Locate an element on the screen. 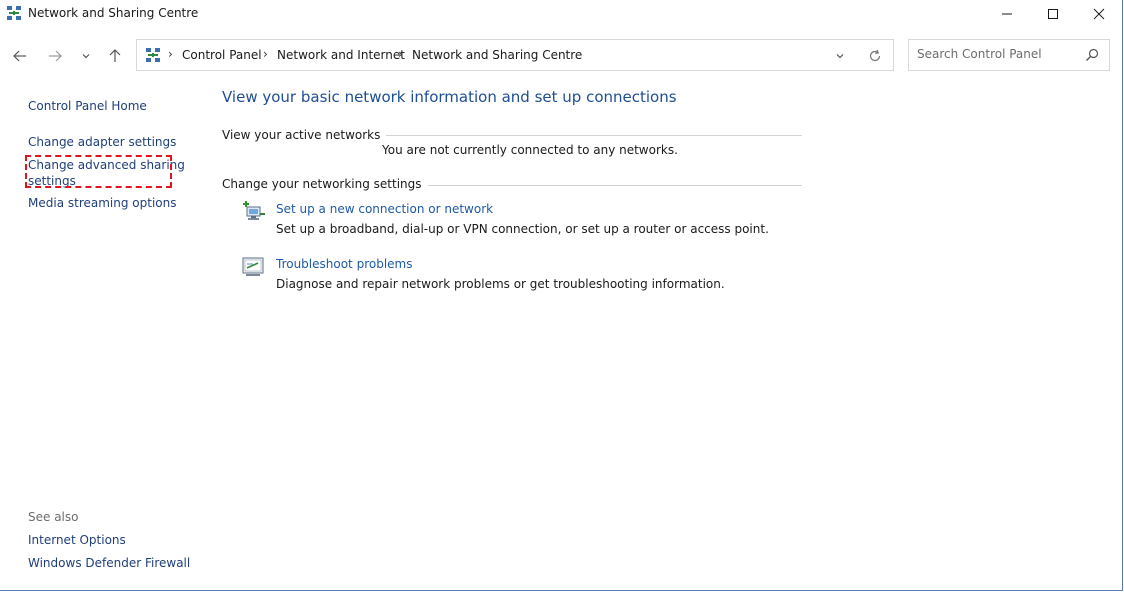  arrow-up-icon is located at coordinates (115, 55).